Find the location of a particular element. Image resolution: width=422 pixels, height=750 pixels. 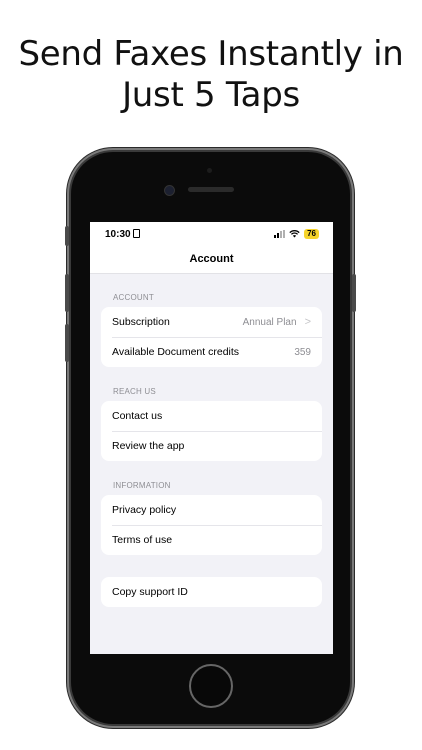

review-app-label: Review the app is located at coordinates (148, 446).